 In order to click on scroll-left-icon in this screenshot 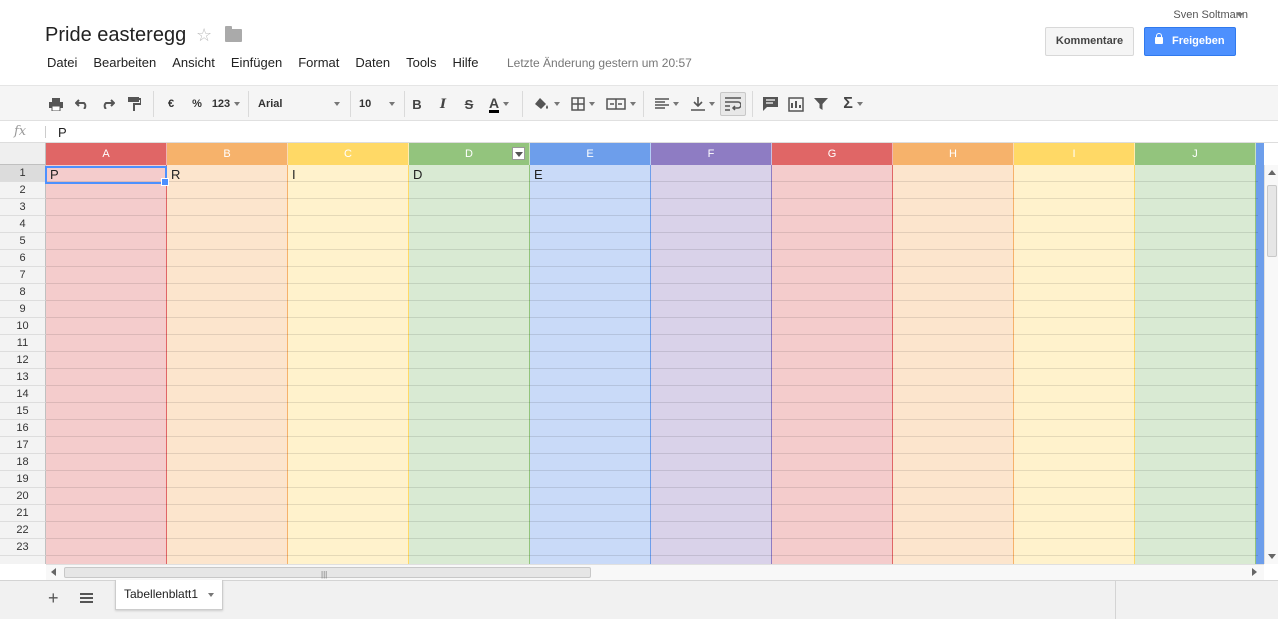, I will do `click(53, 572)`.